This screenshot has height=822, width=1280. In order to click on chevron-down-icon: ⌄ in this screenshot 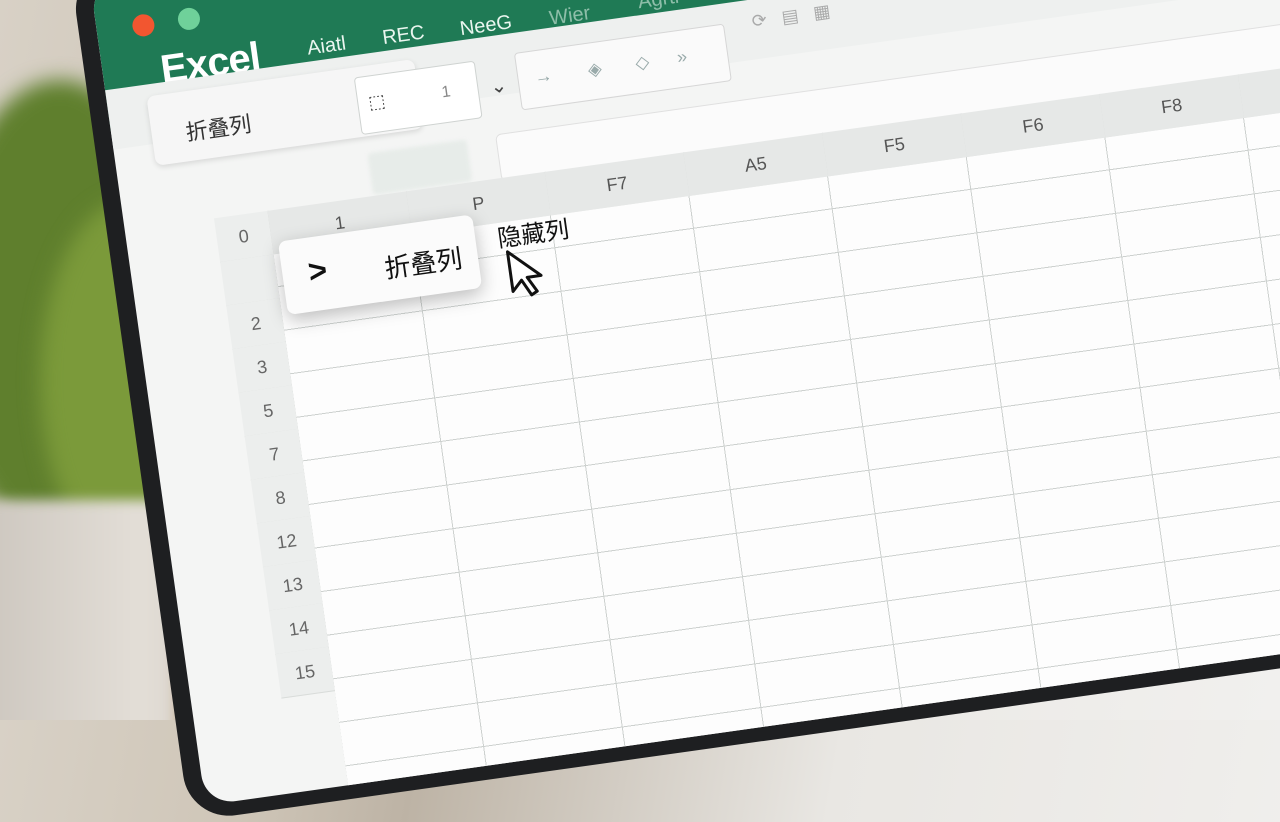, I will do `click(499, 85)`.